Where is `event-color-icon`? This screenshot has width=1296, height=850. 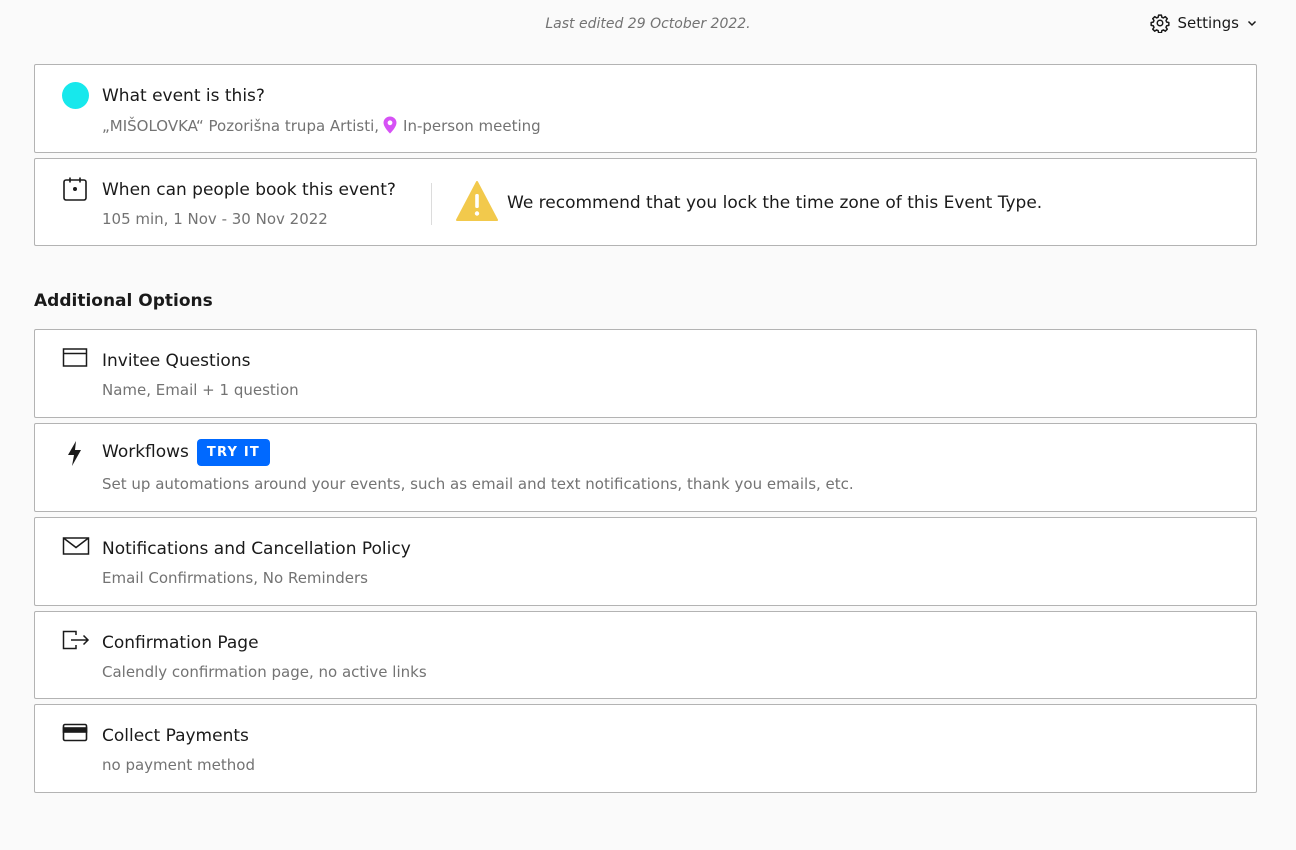
event-color-icon is located at coordinates (76, 96).